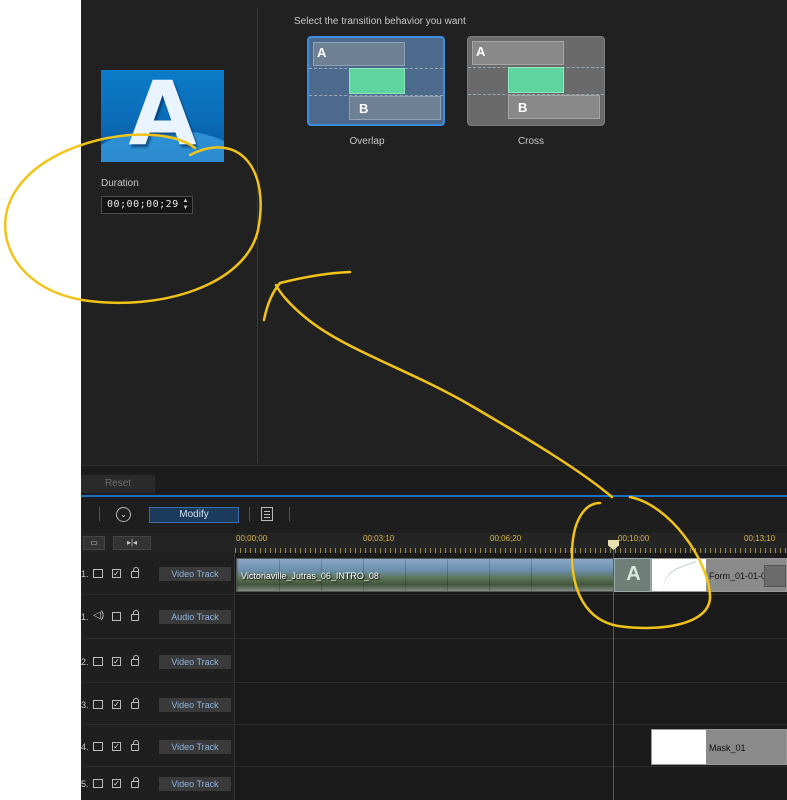 This screenshot has height=800, width=787. What do you see at coordinates (634, 538) in the screenshot?
I see `ruler-label: 00;10;00` at bounding box center [634, 538].